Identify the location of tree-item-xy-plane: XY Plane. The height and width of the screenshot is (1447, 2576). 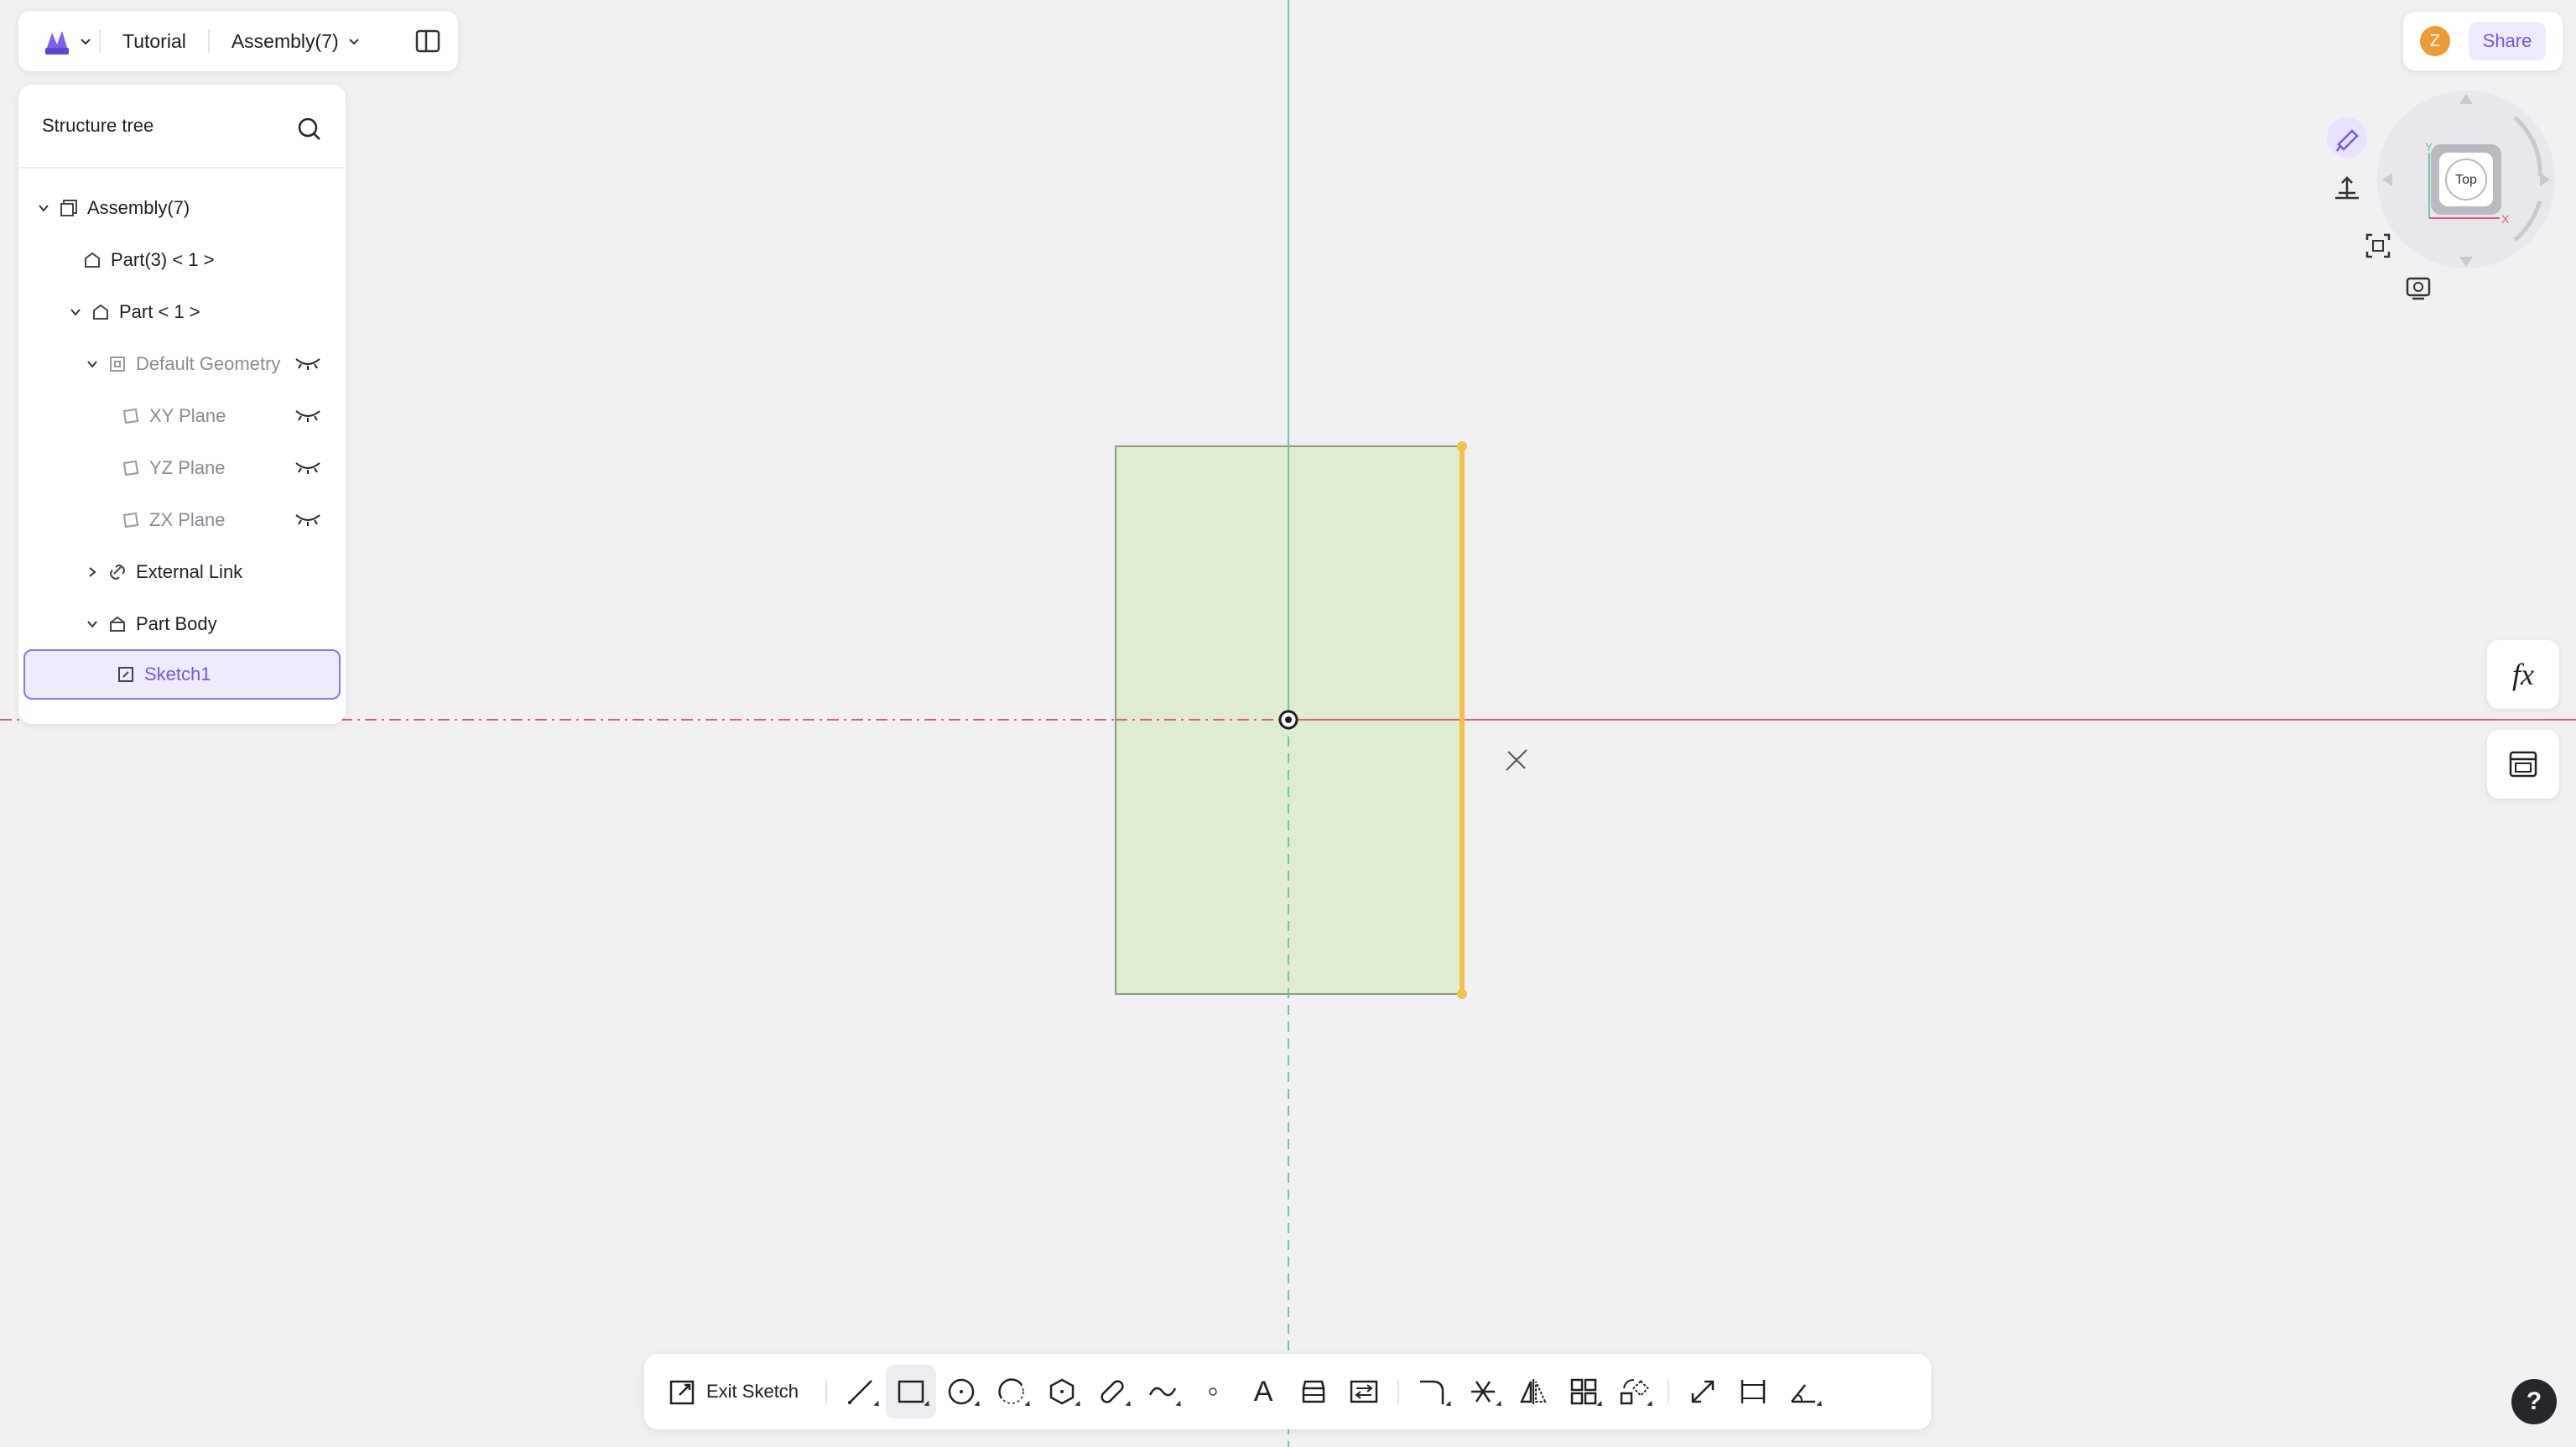
(182, 416).